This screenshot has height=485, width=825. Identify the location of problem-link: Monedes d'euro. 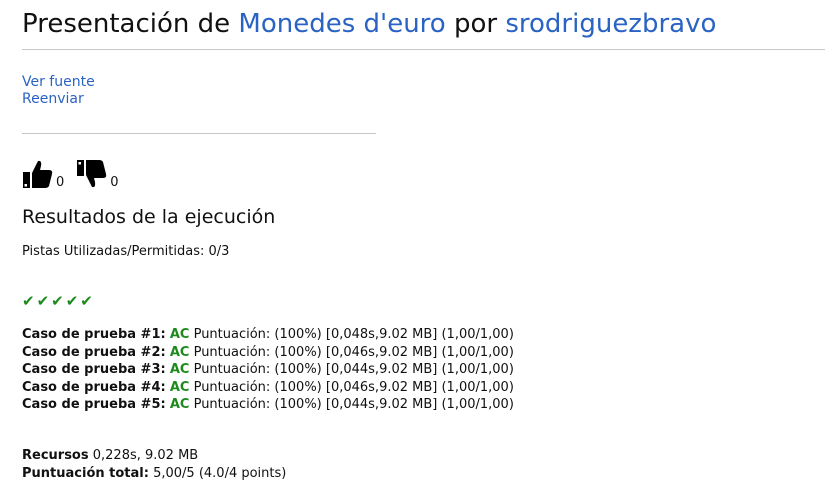
(341, 24).